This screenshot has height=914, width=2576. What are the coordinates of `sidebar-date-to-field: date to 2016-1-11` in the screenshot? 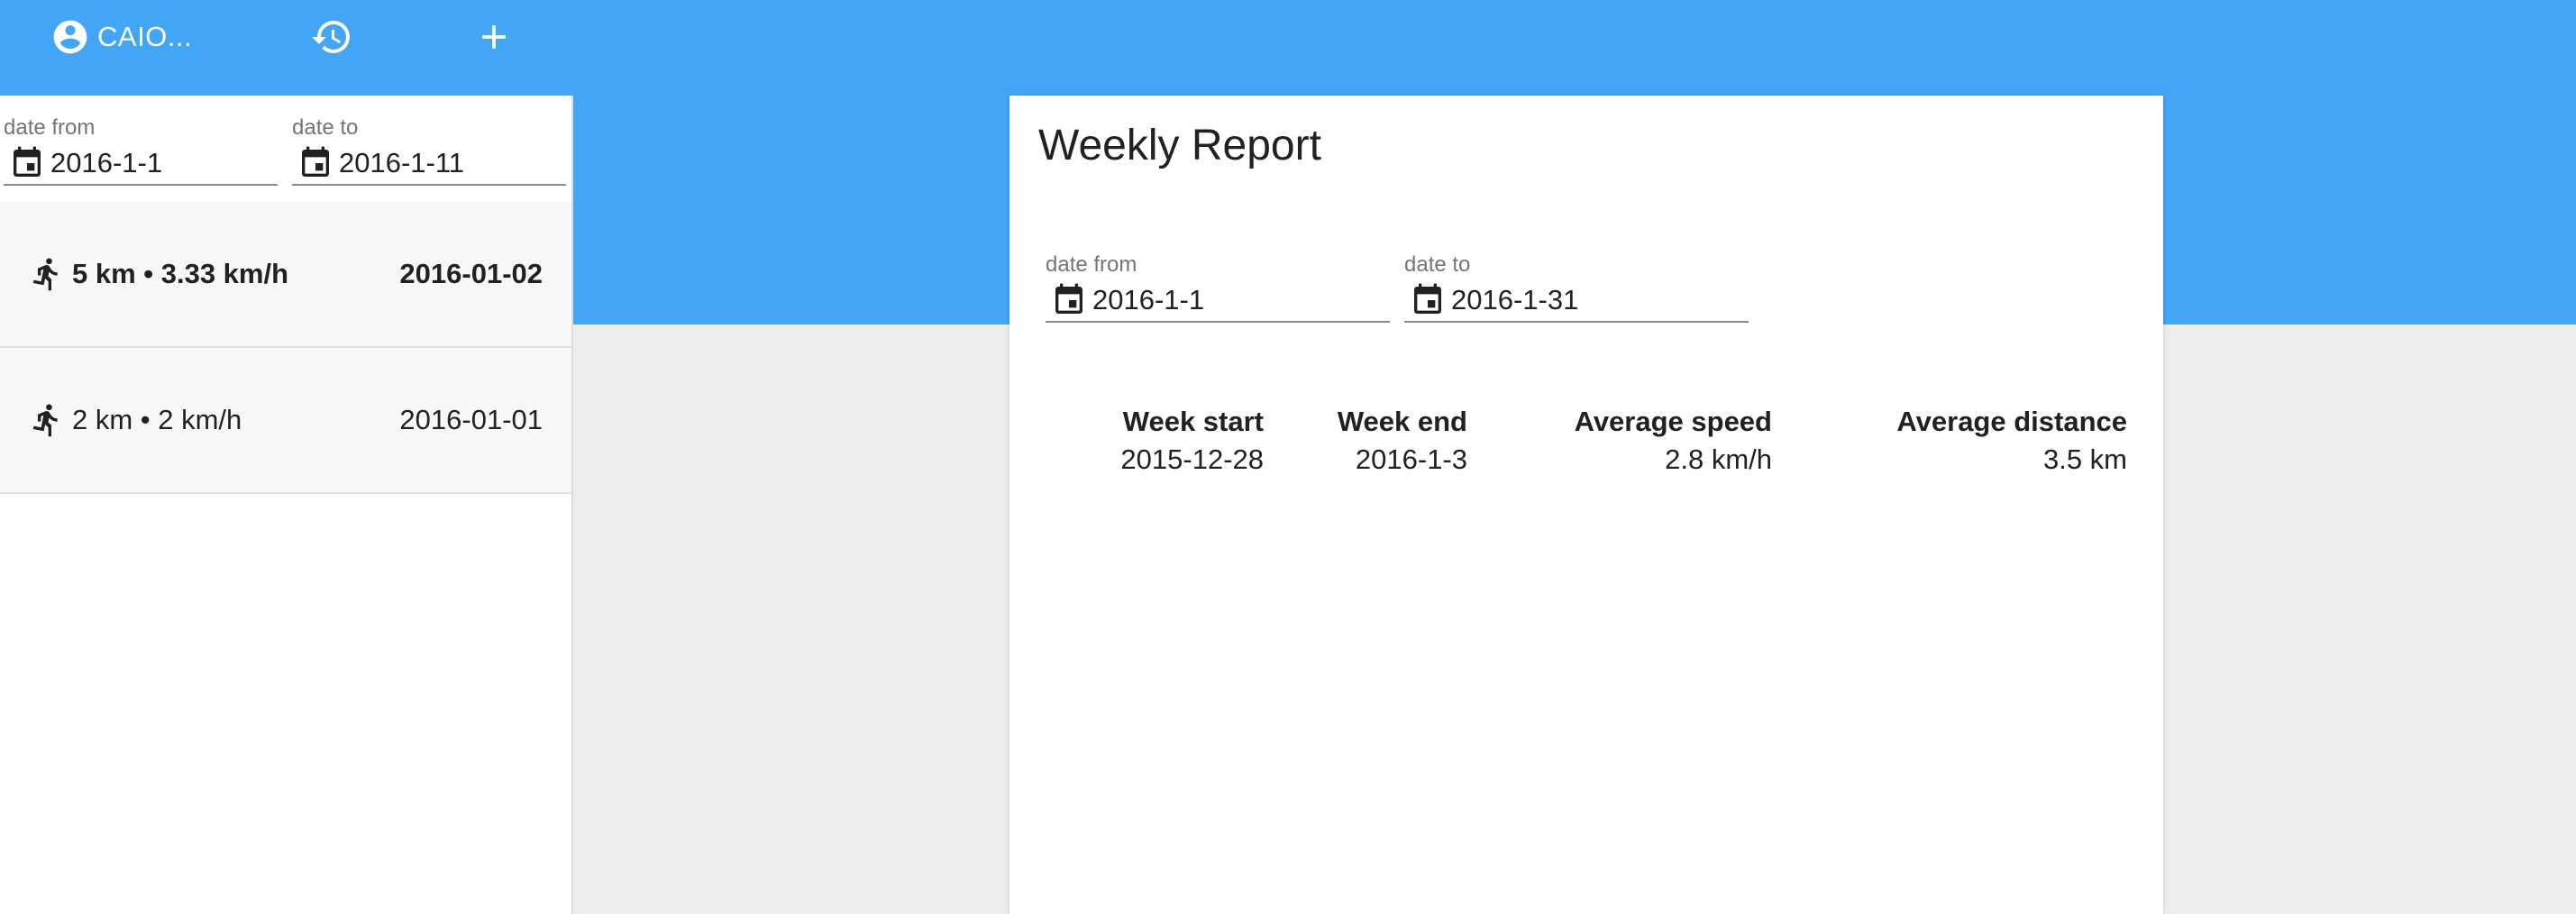 It's located at (429, 149).